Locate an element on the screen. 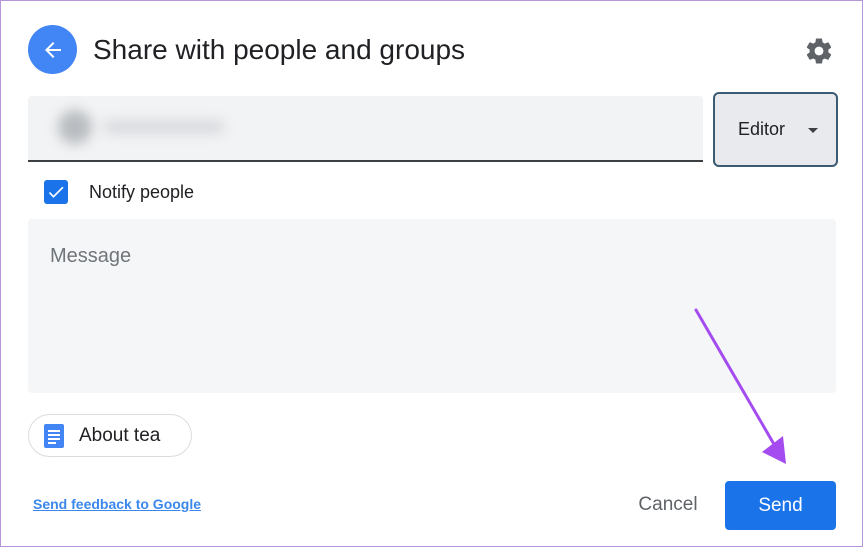  back-button is located at coordinates (52, 49).